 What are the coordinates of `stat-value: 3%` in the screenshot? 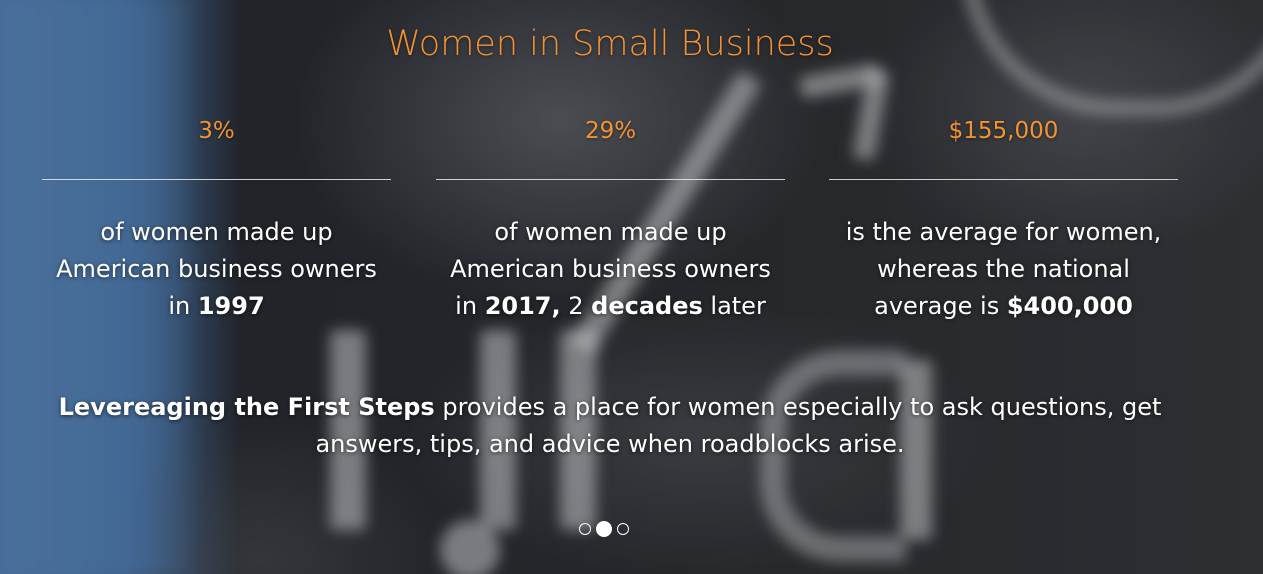 It's located at (216, 131).